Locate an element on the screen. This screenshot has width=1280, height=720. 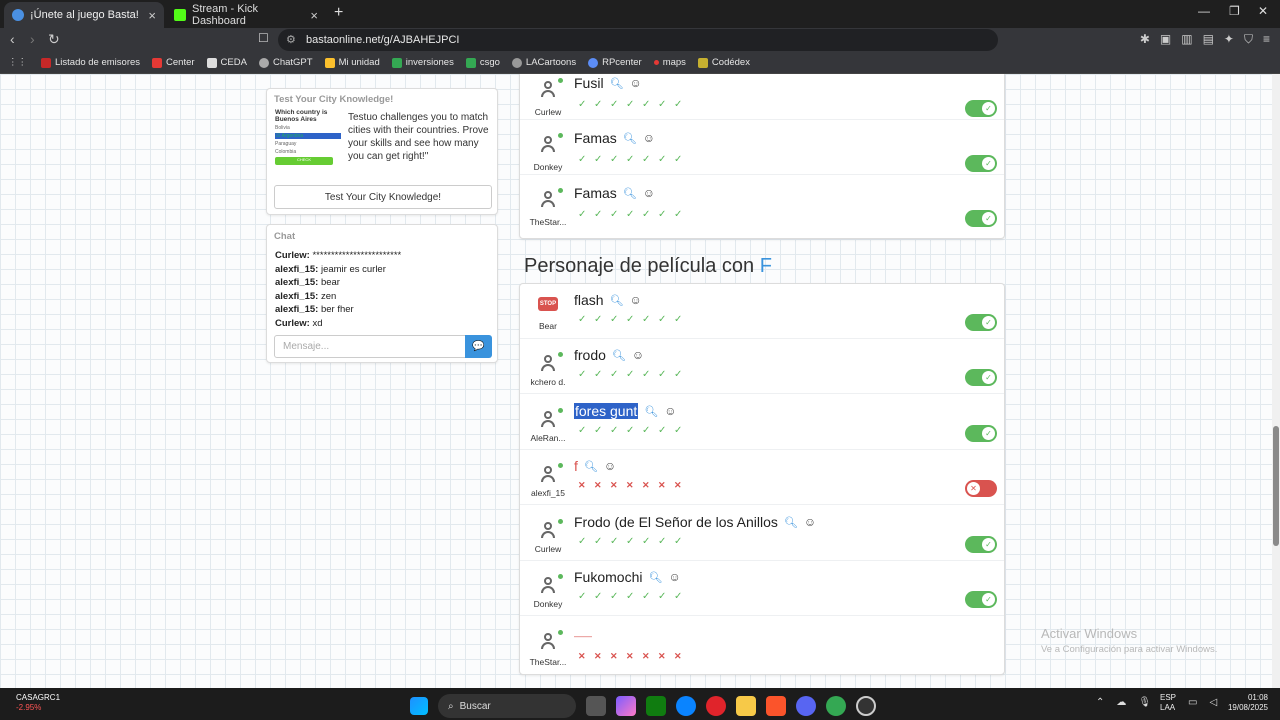
scrollbar-thumb is located at coordinates (1276, 486).